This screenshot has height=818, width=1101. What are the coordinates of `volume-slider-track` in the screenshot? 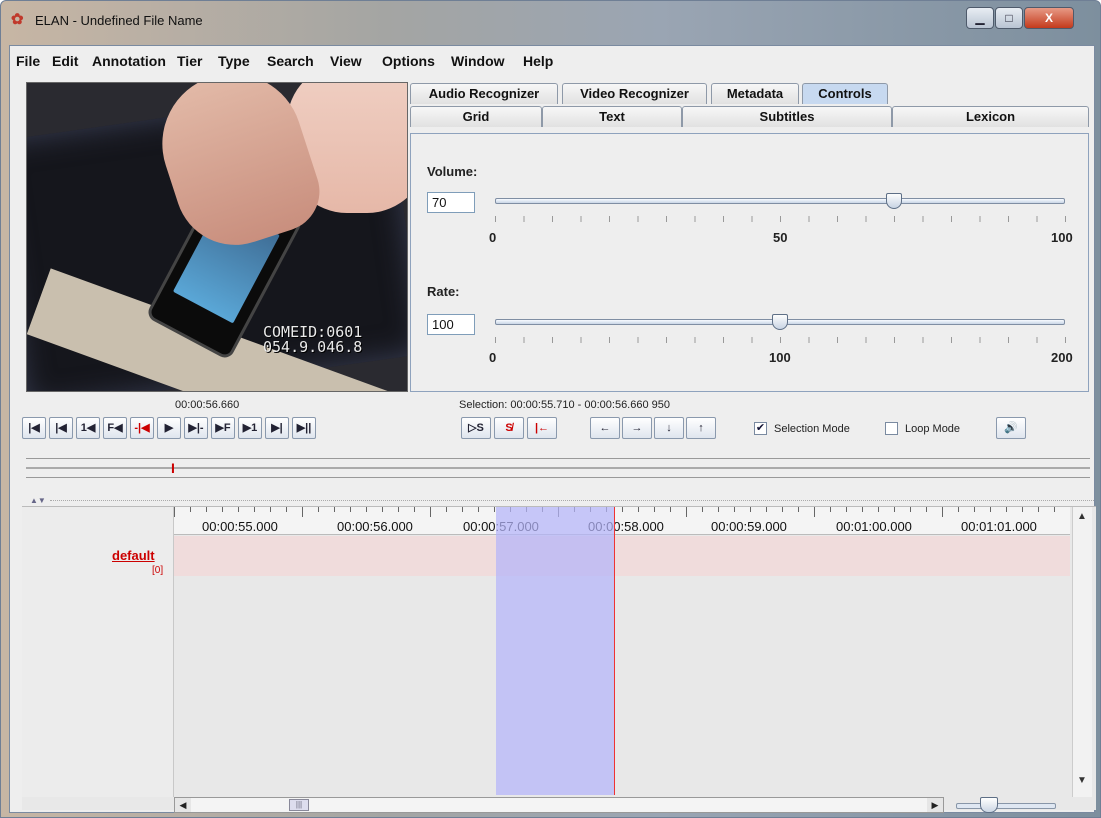 It's located at (780, 201).